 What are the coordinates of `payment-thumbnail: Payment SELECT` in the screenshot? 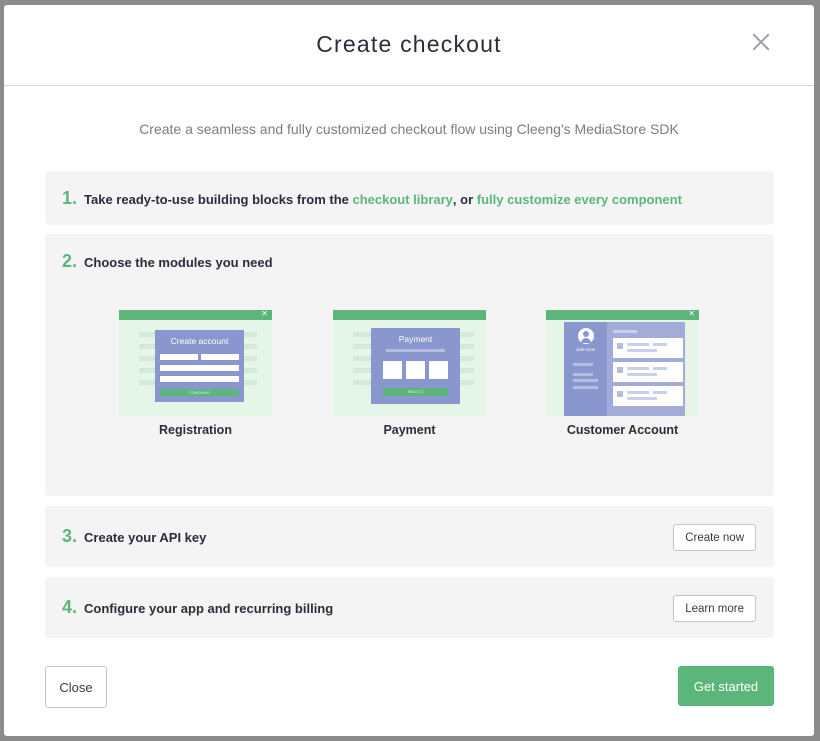 It's located at (409, 363).